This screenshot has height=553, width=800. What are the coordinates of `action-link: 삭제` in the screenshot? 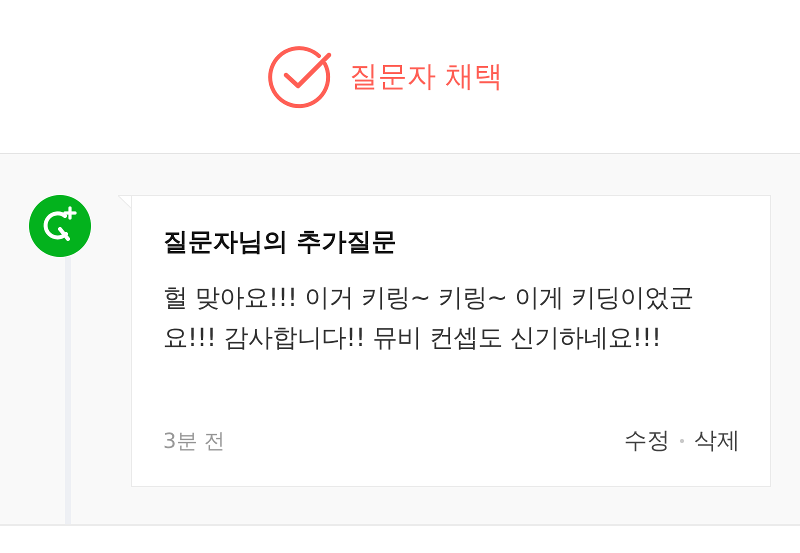 It's located at (717, 440).